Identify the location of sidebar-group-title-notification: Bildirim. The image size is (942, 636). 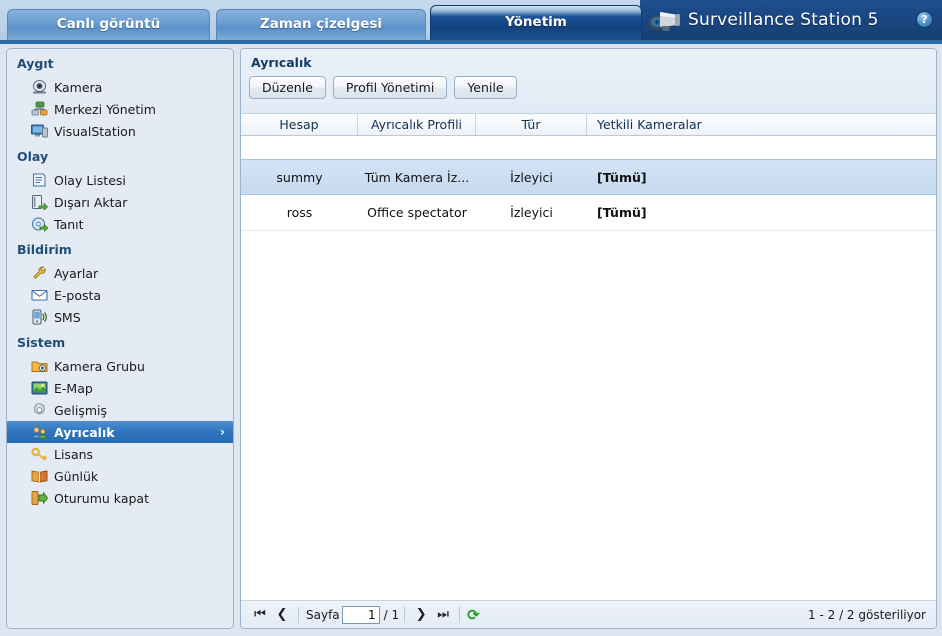
(44, 249).